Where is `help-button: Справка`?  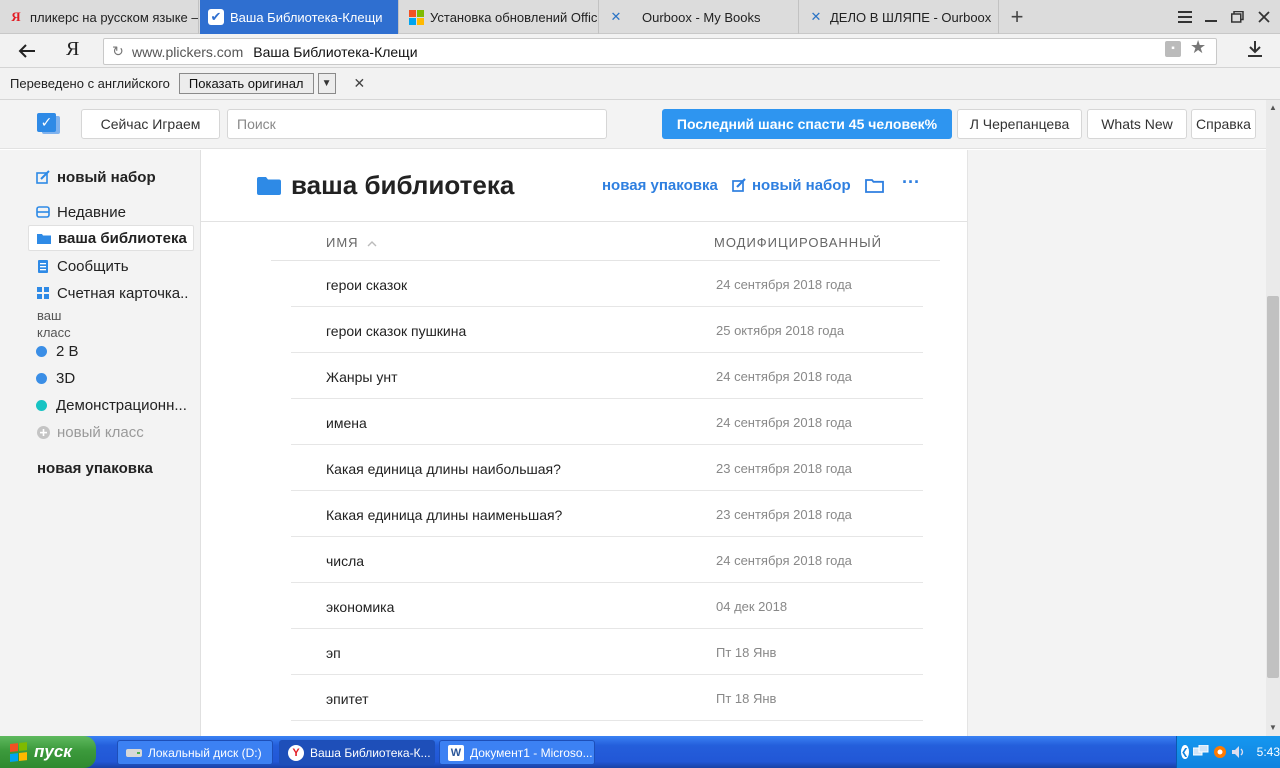
help-button: Справка is located at coordinates (1223, 124).